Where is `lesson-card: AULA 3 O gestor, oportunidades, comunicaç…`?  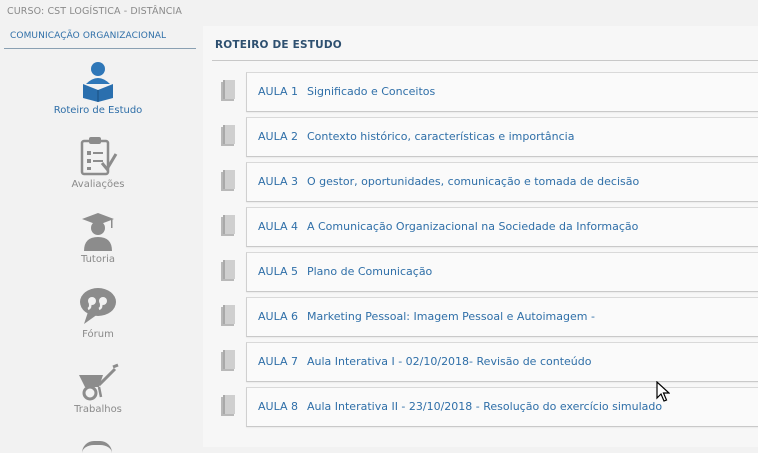
lesson-card: AULA 3 O gestor, oportunidades, comunicaç… is located at coordinates (502, 182).